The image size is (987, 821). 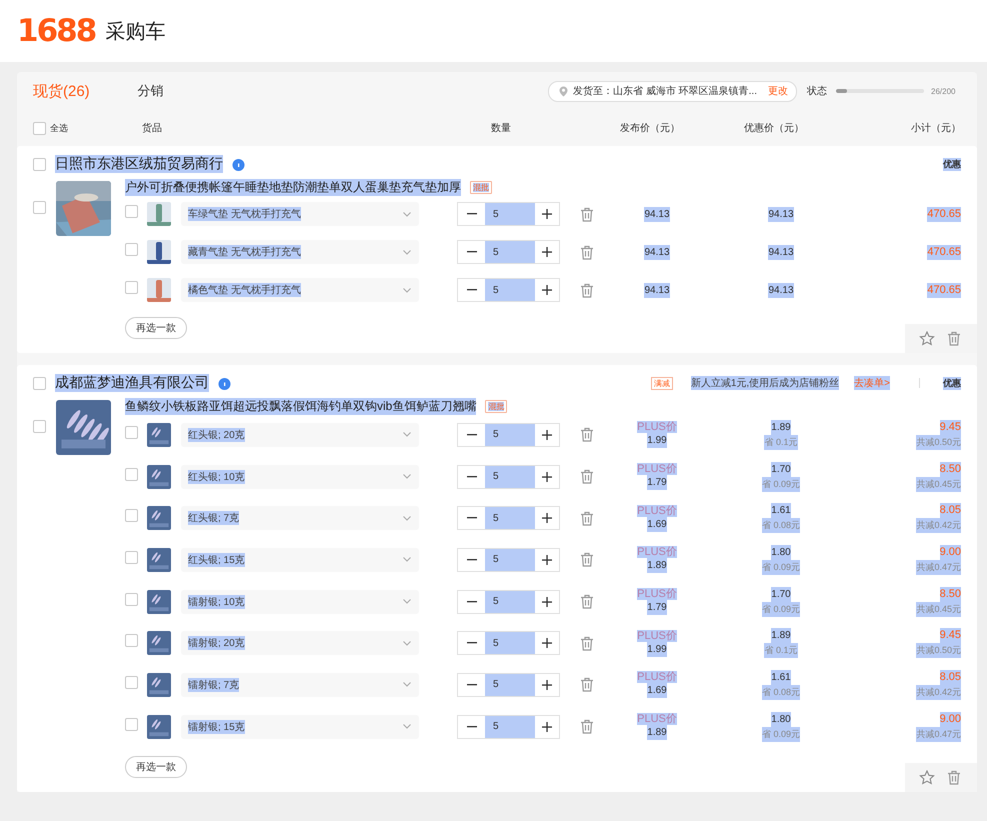 I want to click on spec-dropdown: 车绿气垫 无气枕手打充气, so click(x=300, y=214).